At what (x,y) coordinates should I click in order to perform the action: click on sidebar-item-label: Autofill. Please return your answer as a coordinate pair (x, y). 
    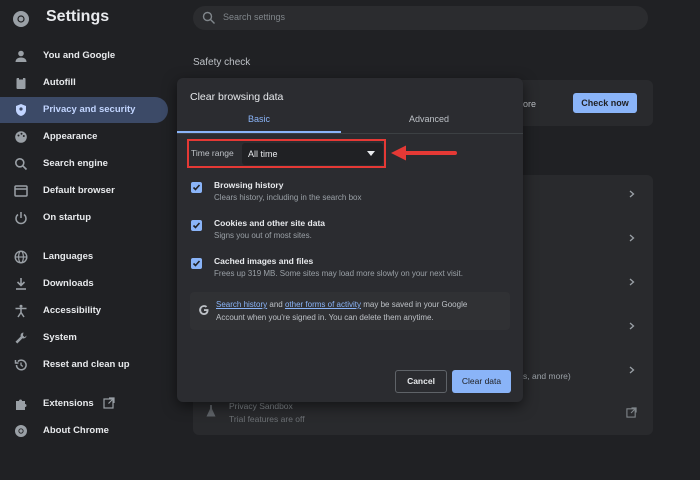
    Looking at the image, I should click on (59, 82).